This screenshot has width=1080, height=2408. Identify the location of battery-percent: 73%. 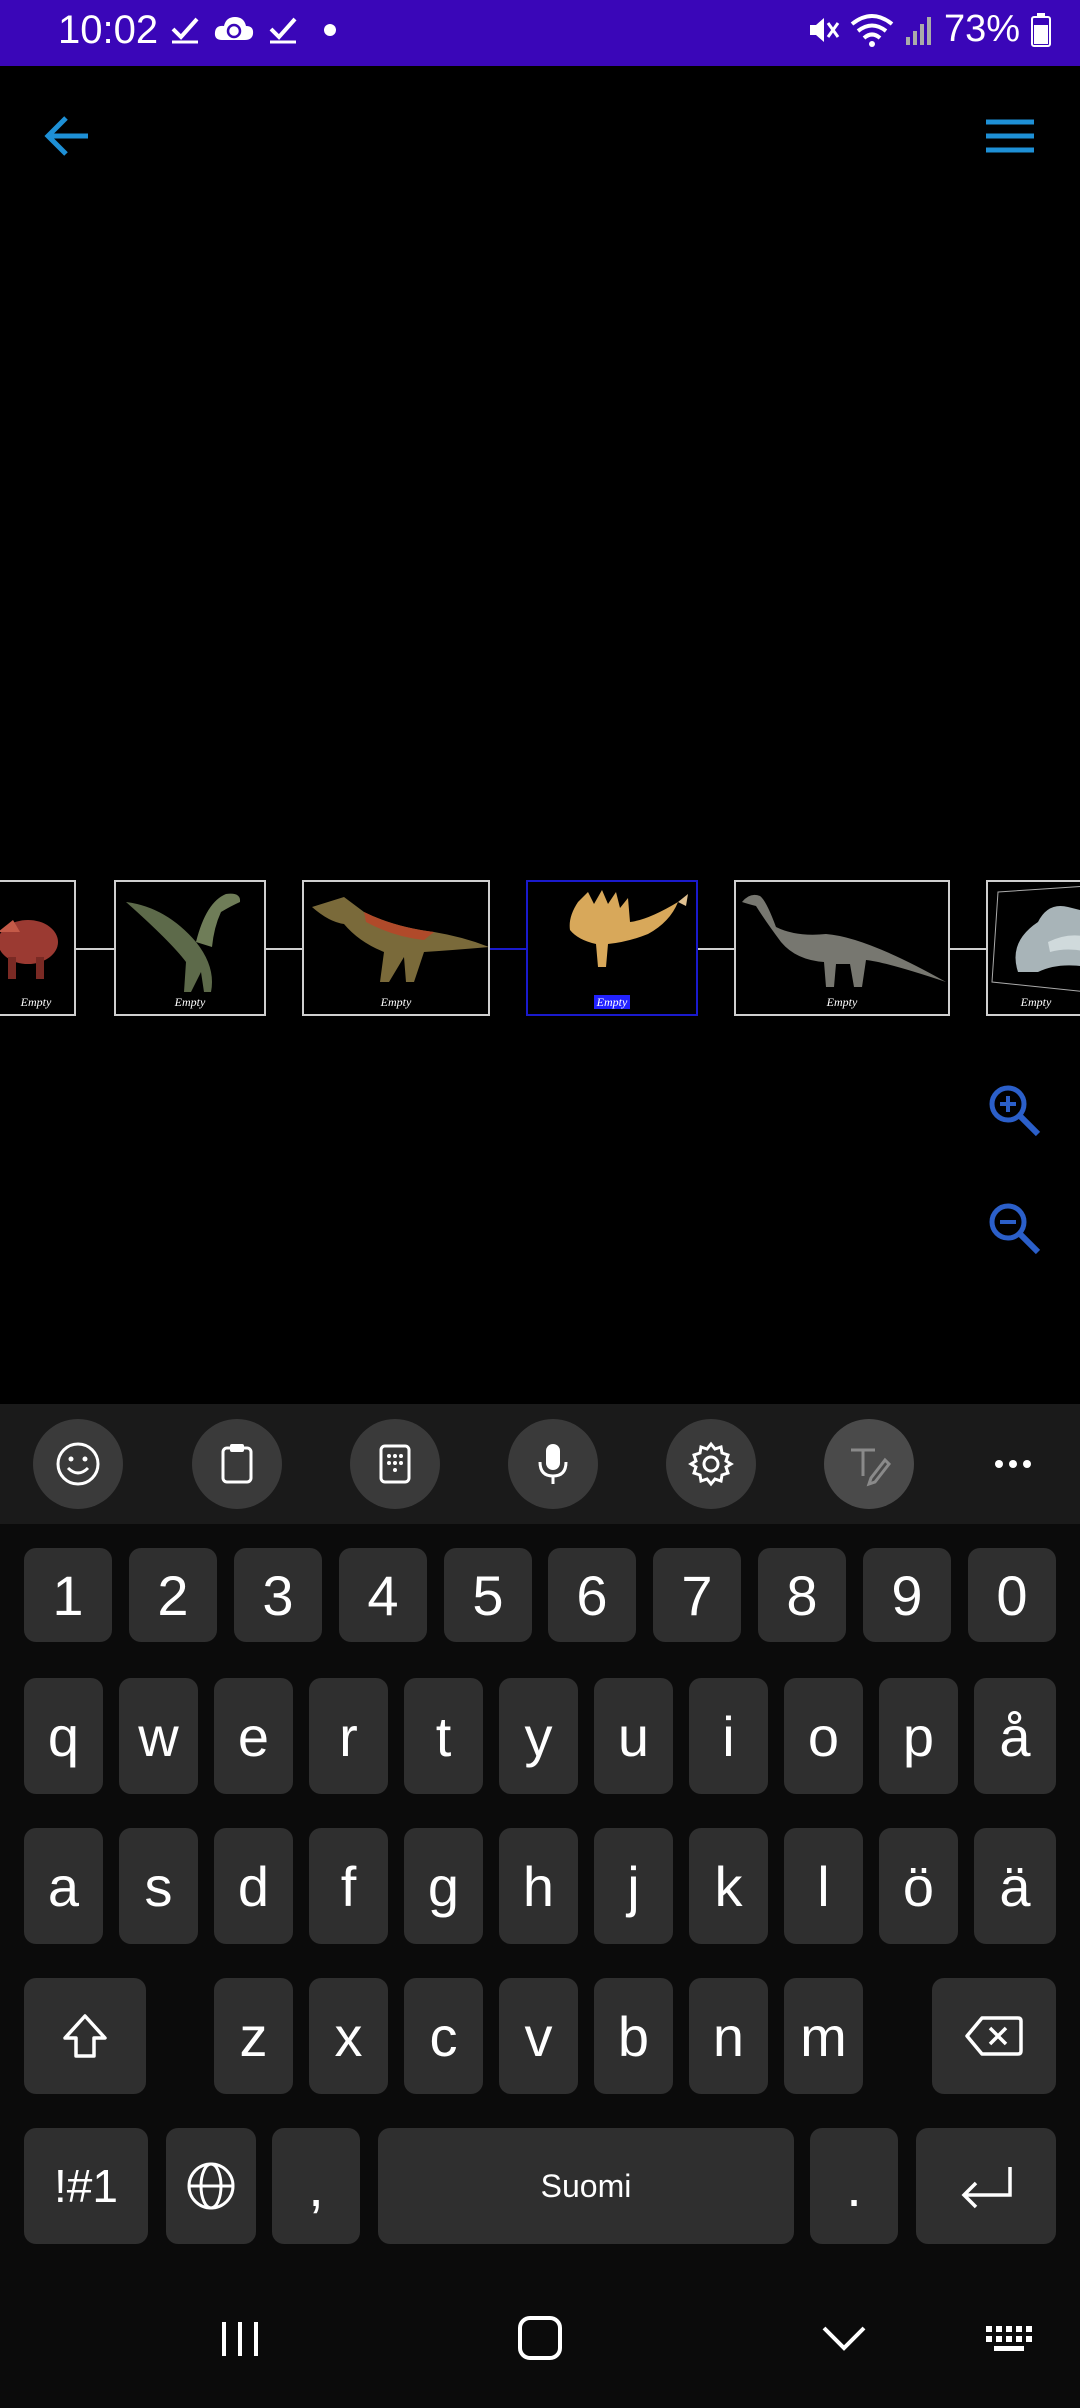
(981, 29).